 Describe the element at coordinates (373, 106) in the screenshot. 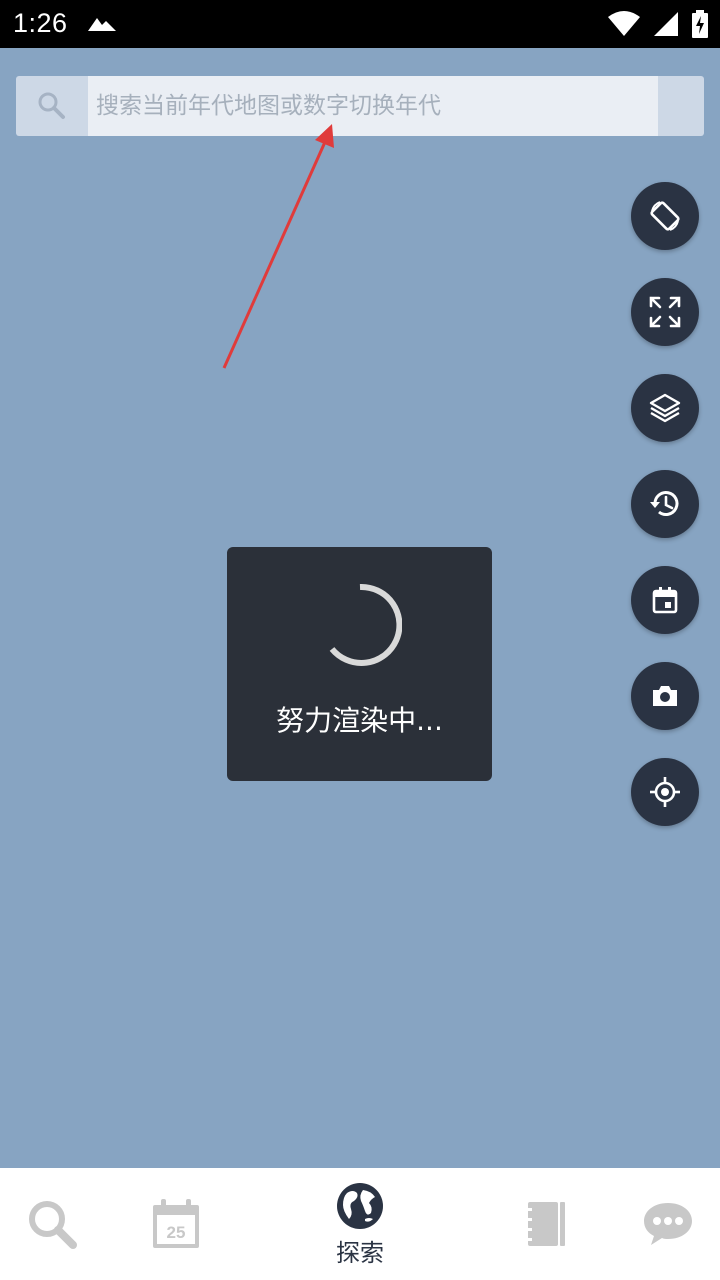

I see `search-input` at that location.